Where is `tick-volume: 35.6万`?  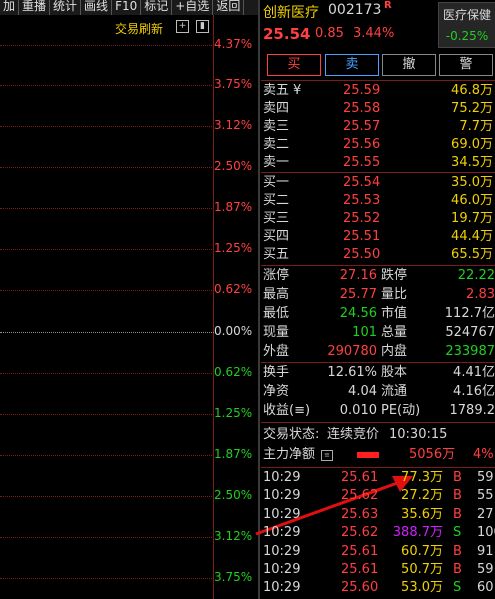
tick-volume: 35.6万 is located at coordinates (422, 514).